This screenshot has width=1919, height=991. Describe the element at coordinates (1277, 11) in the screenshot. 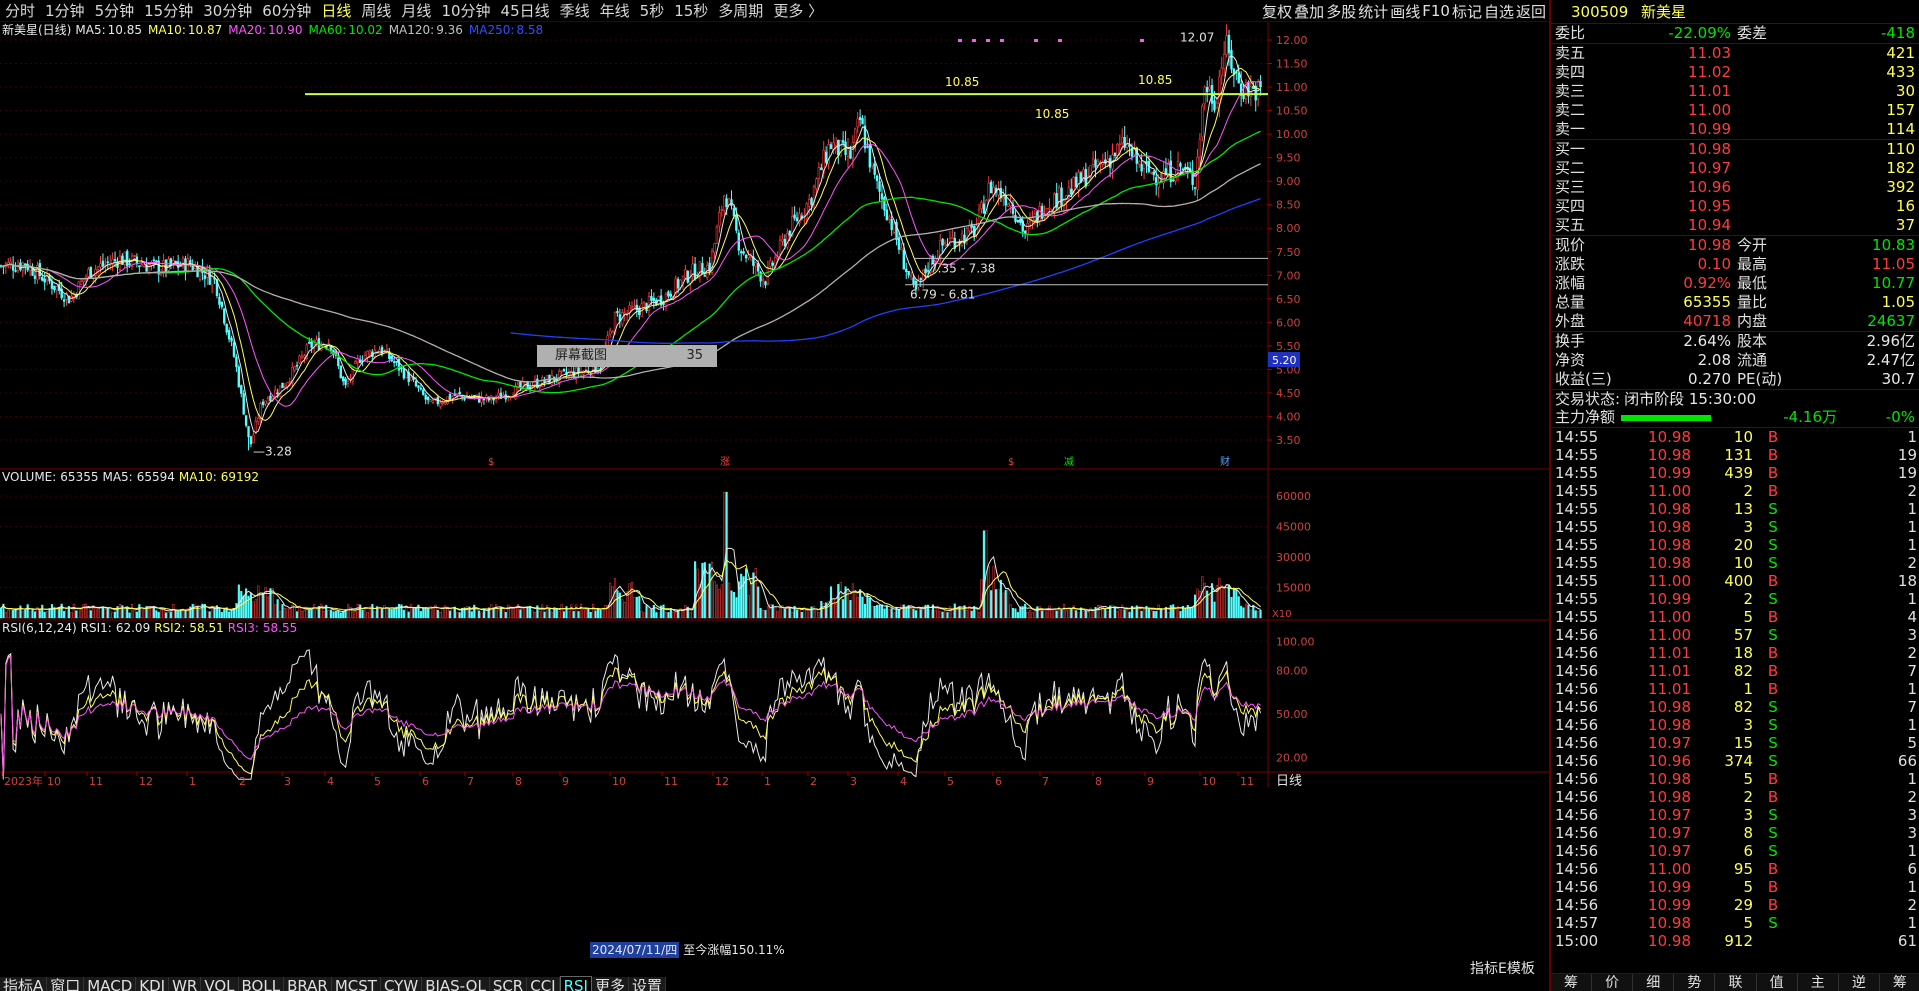

I see `tool-button-0: 复权` at that location.